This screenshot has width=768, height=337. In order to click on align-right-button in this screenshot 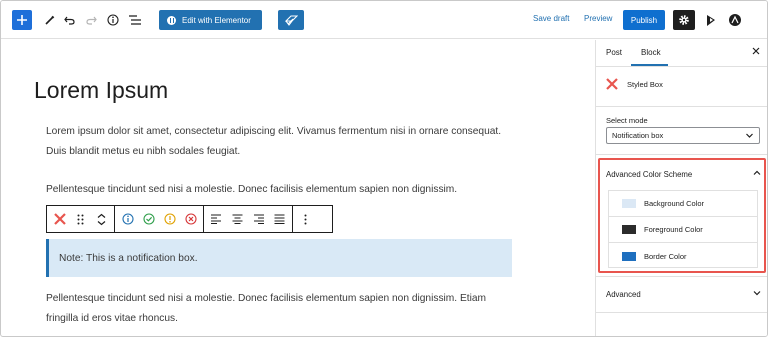, I will do `click(258, 219)`.